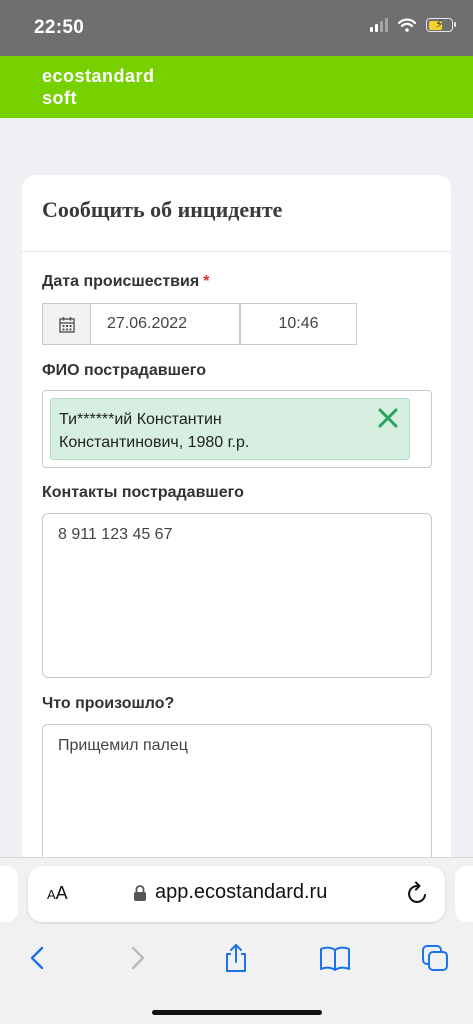  What do you see at coordinates (140, 892) in the screenshot?
I see `lock-icon` at bounding box center [140, 892].